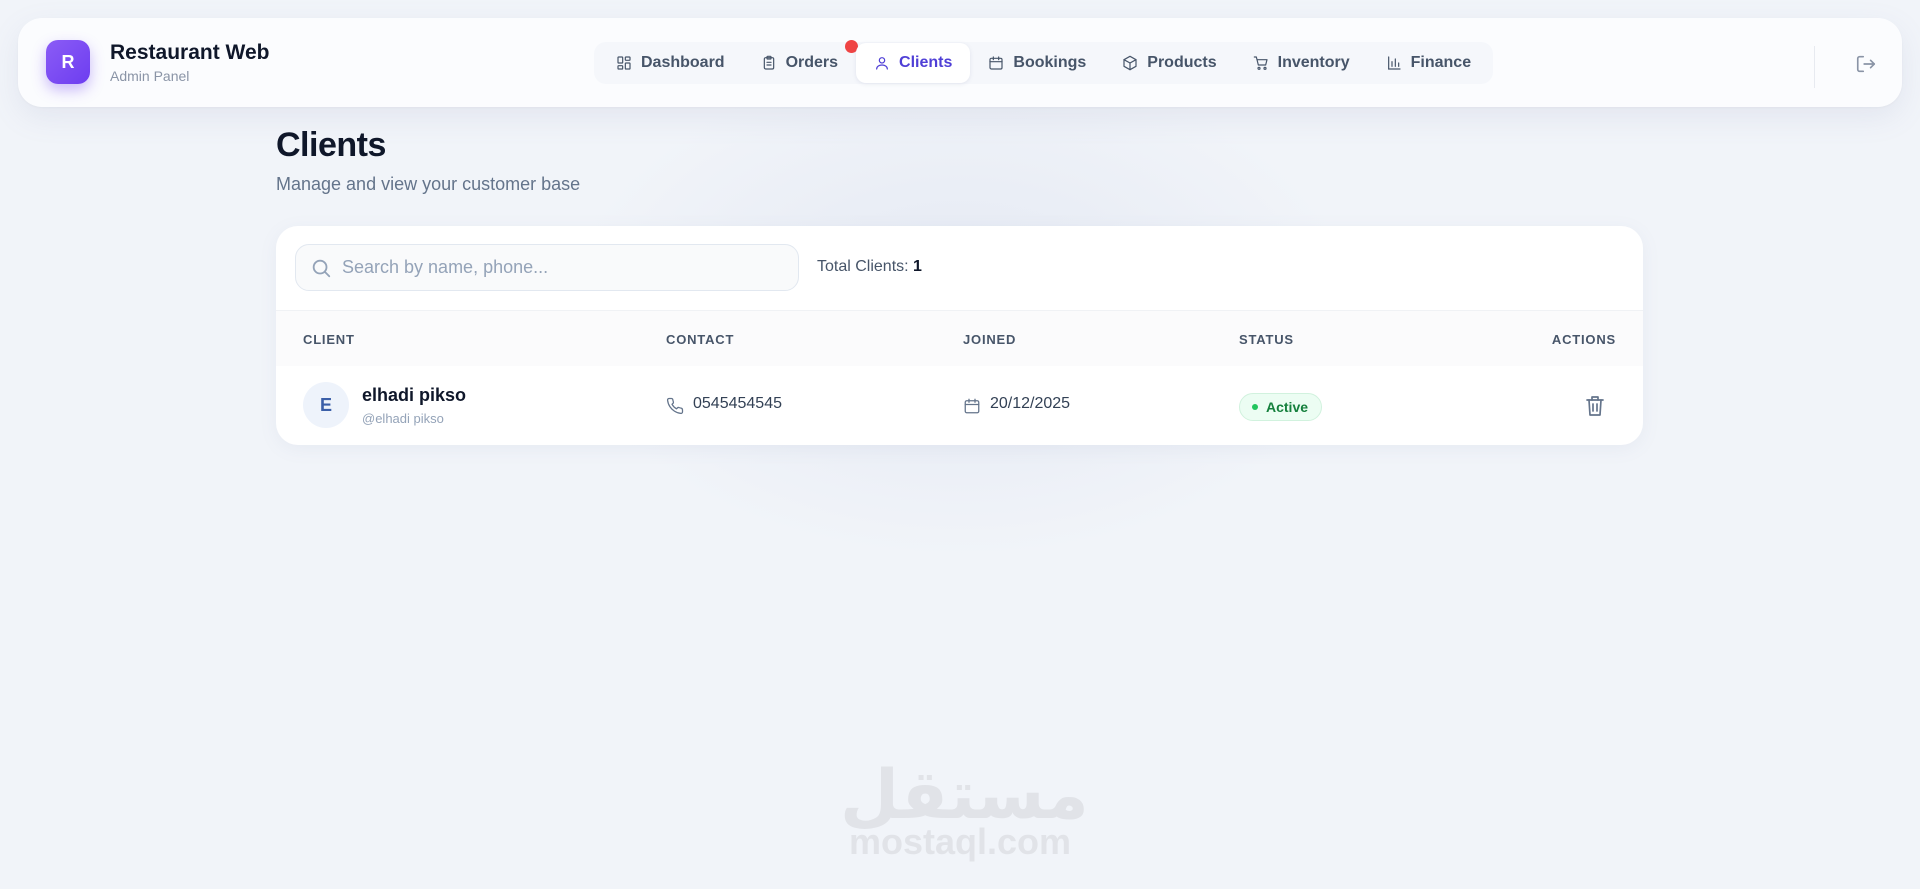 The width and height of the screenshot is (1920, 889). Describe the element at coordinates (624, 63) in the screenshot. I see `dashboard-grid-icon` at that location.